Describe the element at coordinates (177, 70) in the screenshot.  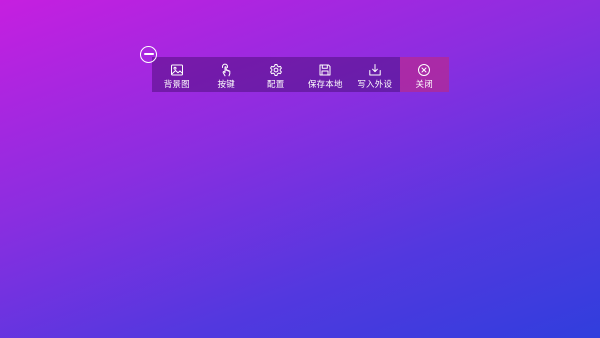
I see `image-icon` at that location.